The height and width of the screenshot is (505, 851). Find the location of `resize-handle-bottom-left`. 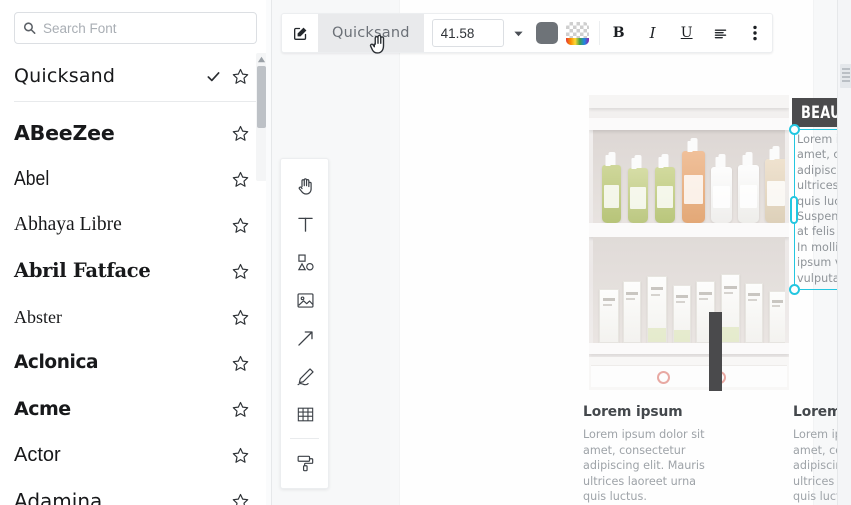

resize-handle-bottom-left is located at coordinates (794, 289).